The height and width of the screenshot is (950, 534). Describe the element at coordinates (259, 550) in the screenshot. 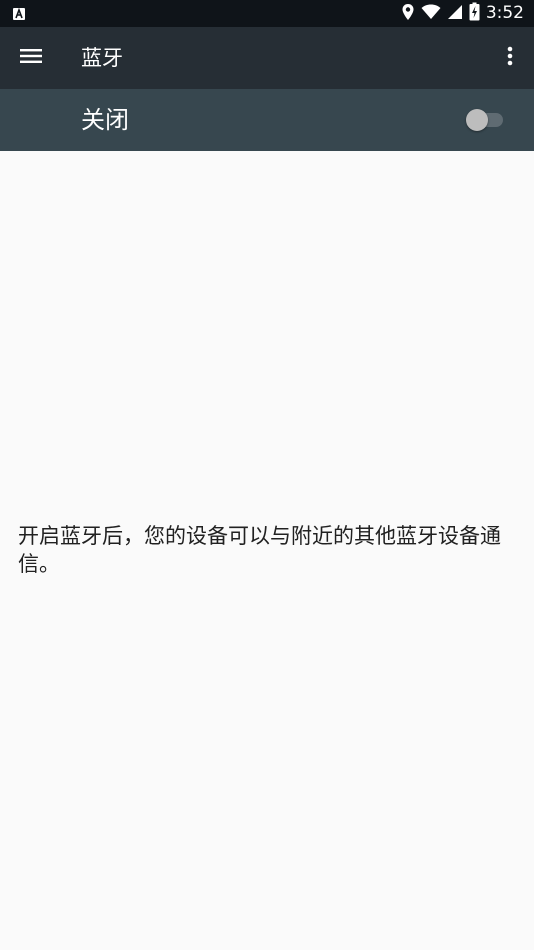

I see `bluetooth-info-text: 开启蓝牙后，您的设备可以与附近的其他蓝牙设备通信。` at that location.